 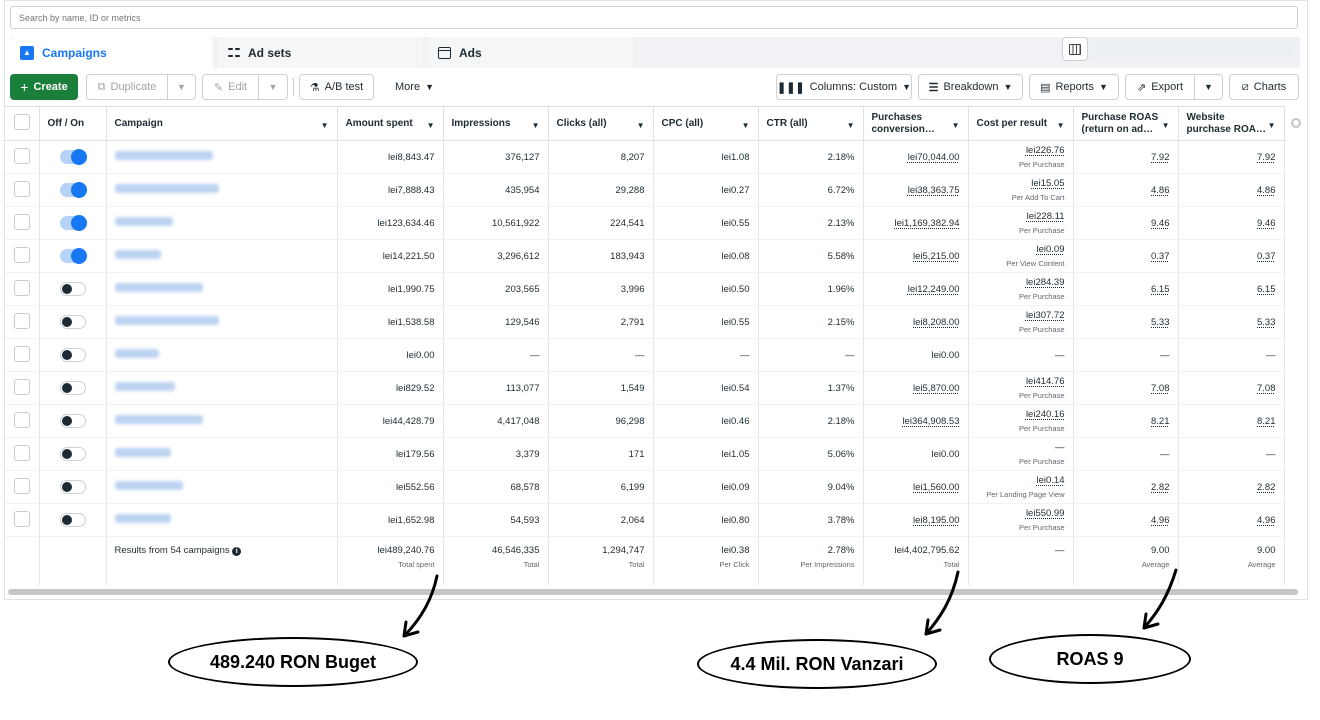 I want to click on annotation-text: 489.240 RON Buget, so click(x=293, y=661).